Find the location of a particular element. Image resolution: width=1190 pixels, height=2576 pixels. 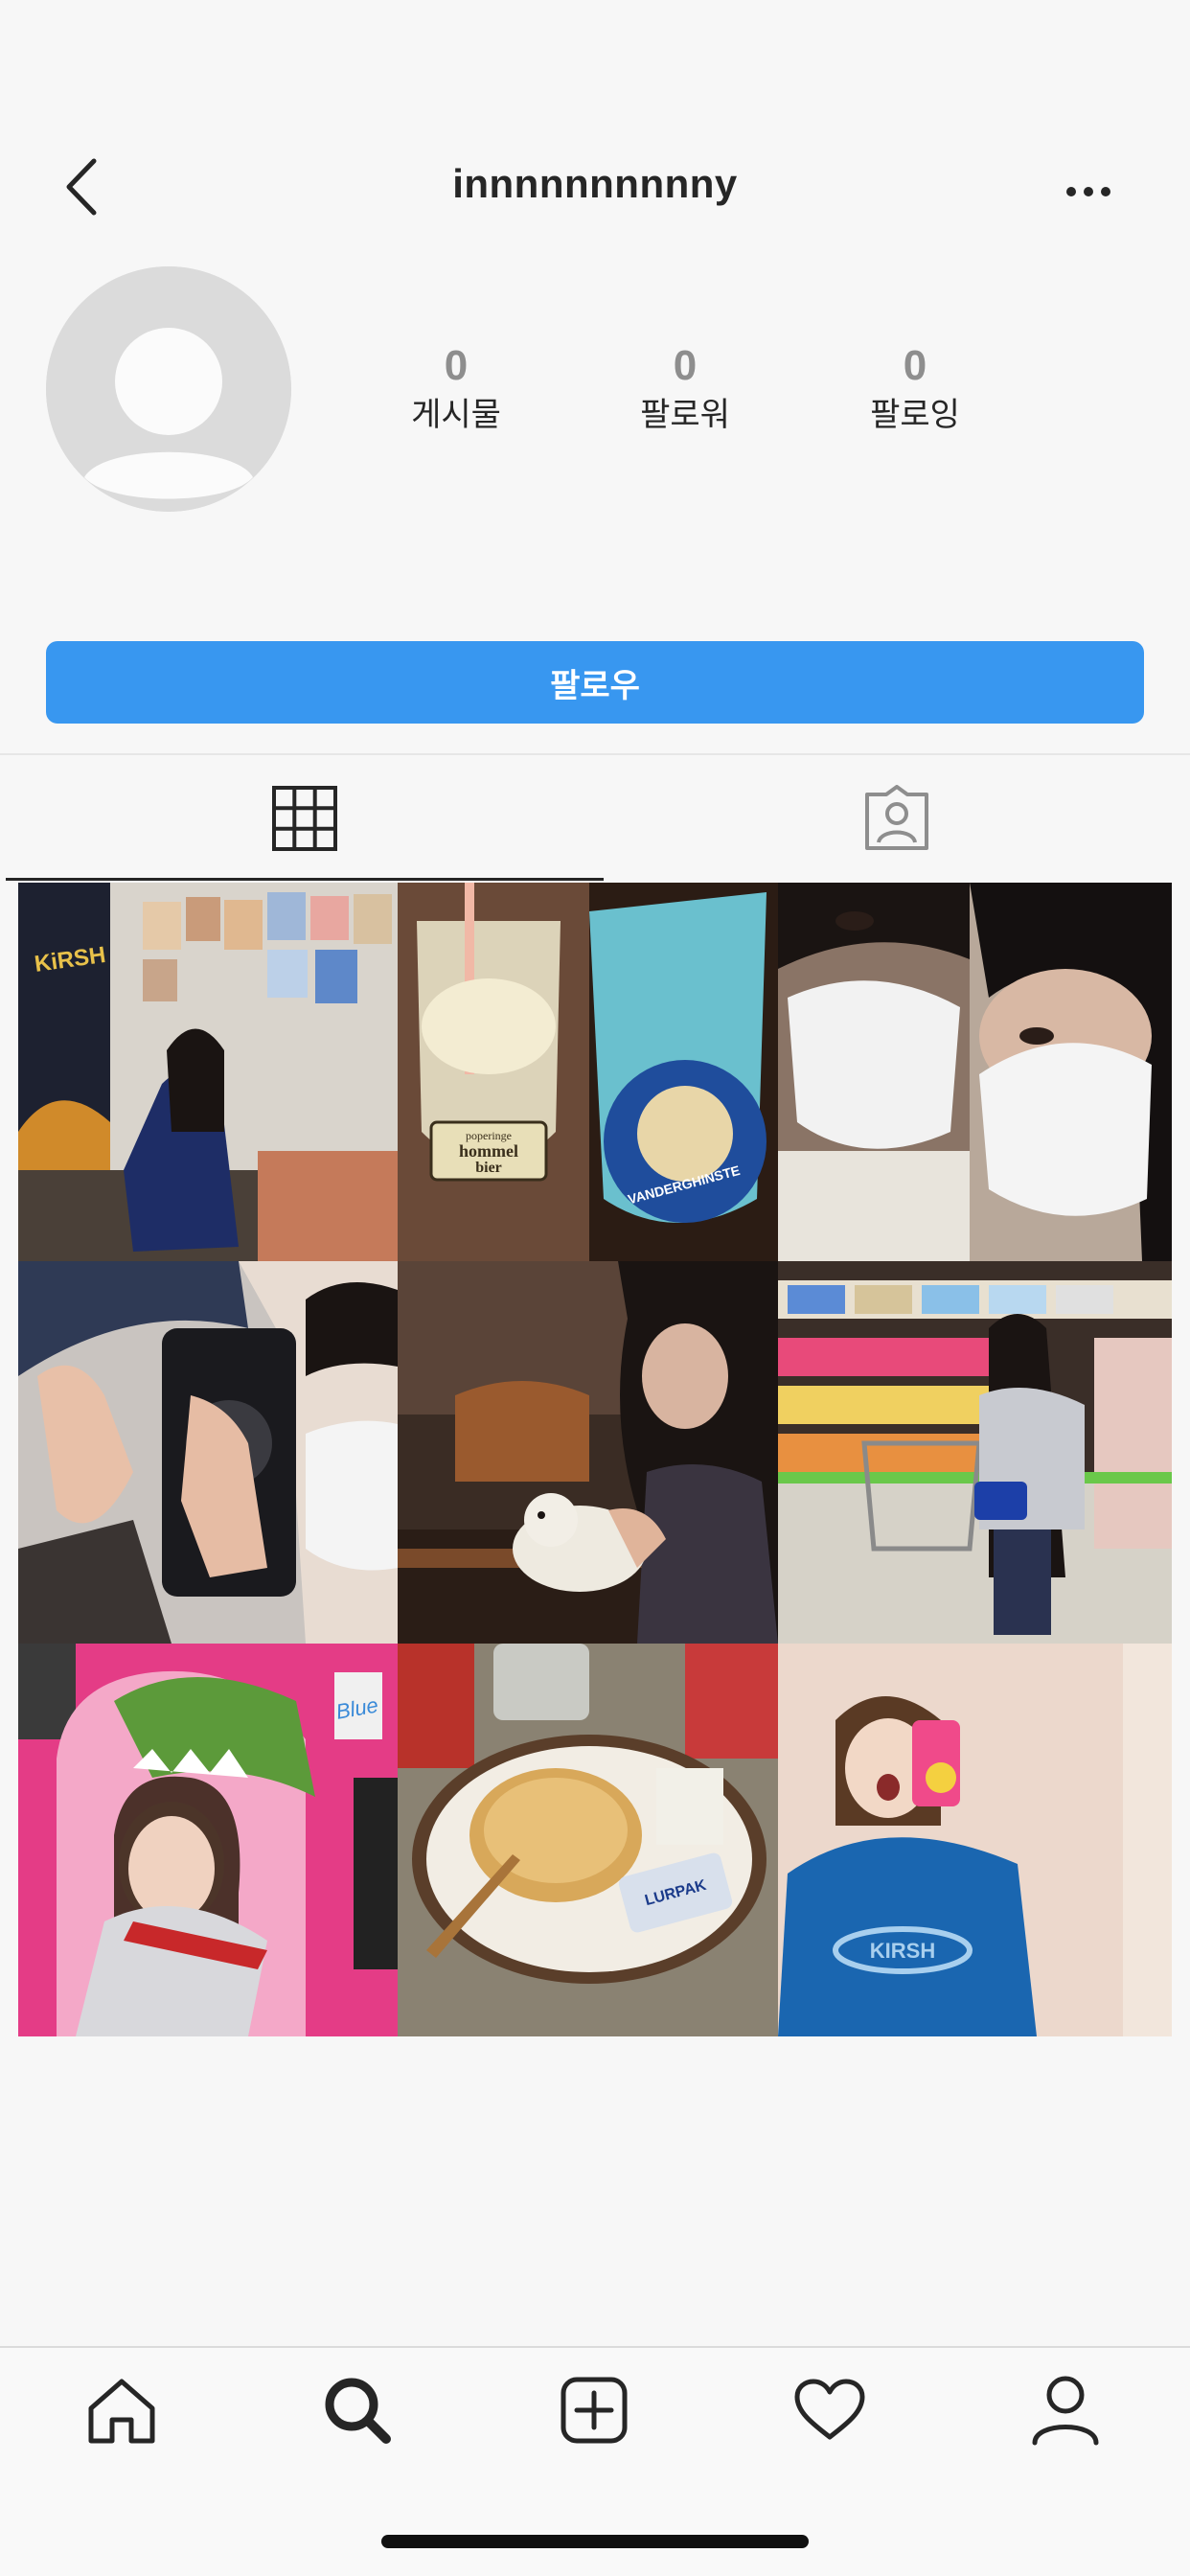

tagged-user-icon is located at coordinates (897, 817).